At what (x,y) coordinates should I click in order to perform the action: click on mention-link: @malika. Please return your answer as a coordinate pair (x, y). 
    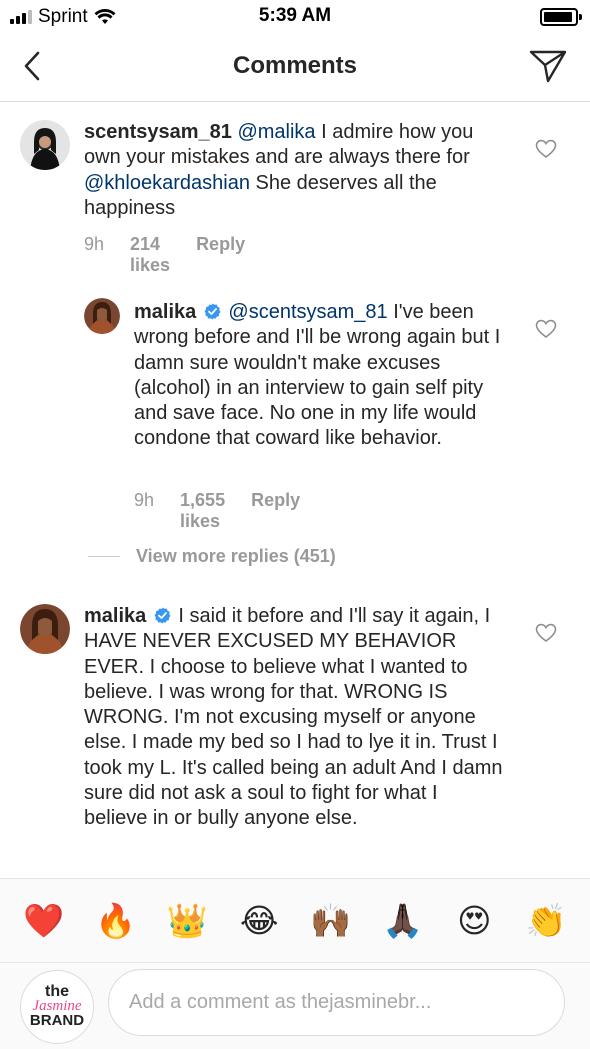
    Looking at the image, I should click on (276, 132).